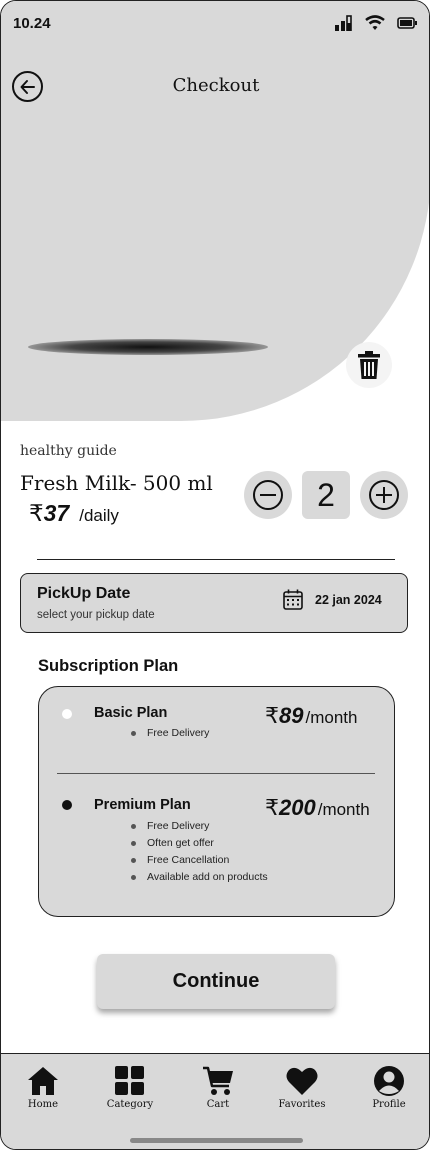  Describe the element at coordinates (131, 713) in the screenshot. I see `plan-name: Basic Plan` at that location.